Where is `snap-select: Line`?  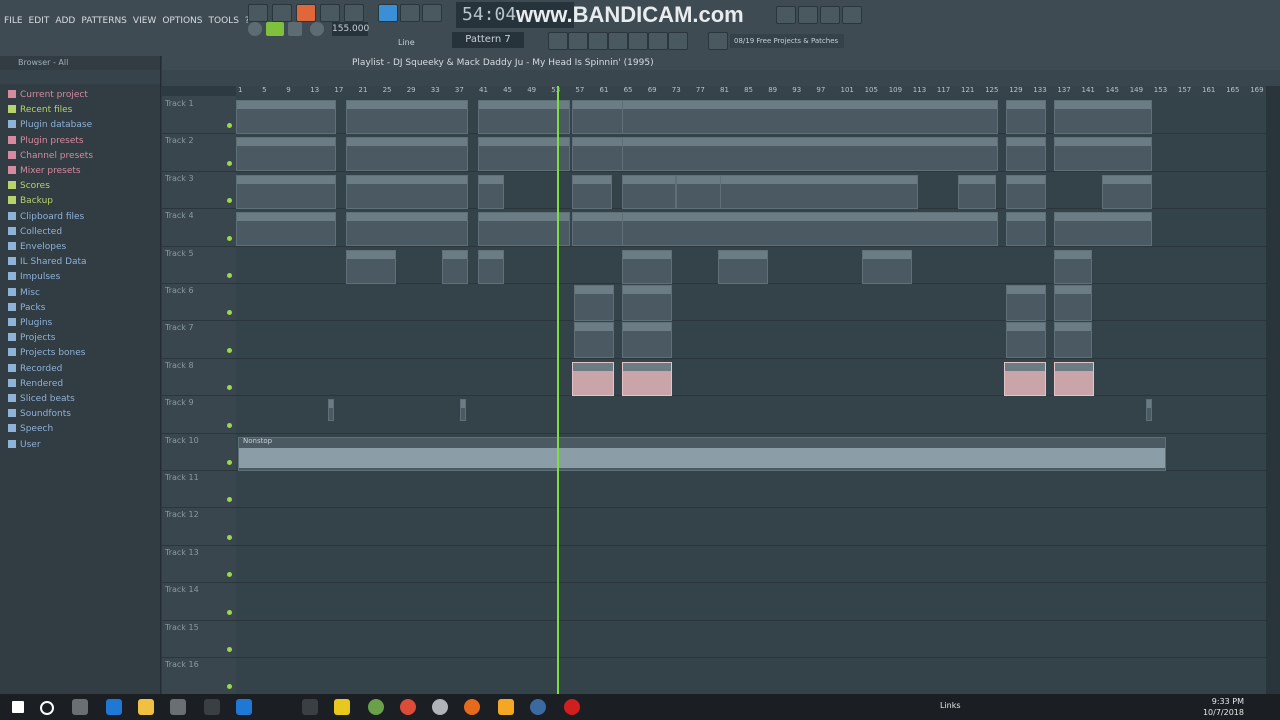
snap-select: Line is located at coordinates (420, 44).